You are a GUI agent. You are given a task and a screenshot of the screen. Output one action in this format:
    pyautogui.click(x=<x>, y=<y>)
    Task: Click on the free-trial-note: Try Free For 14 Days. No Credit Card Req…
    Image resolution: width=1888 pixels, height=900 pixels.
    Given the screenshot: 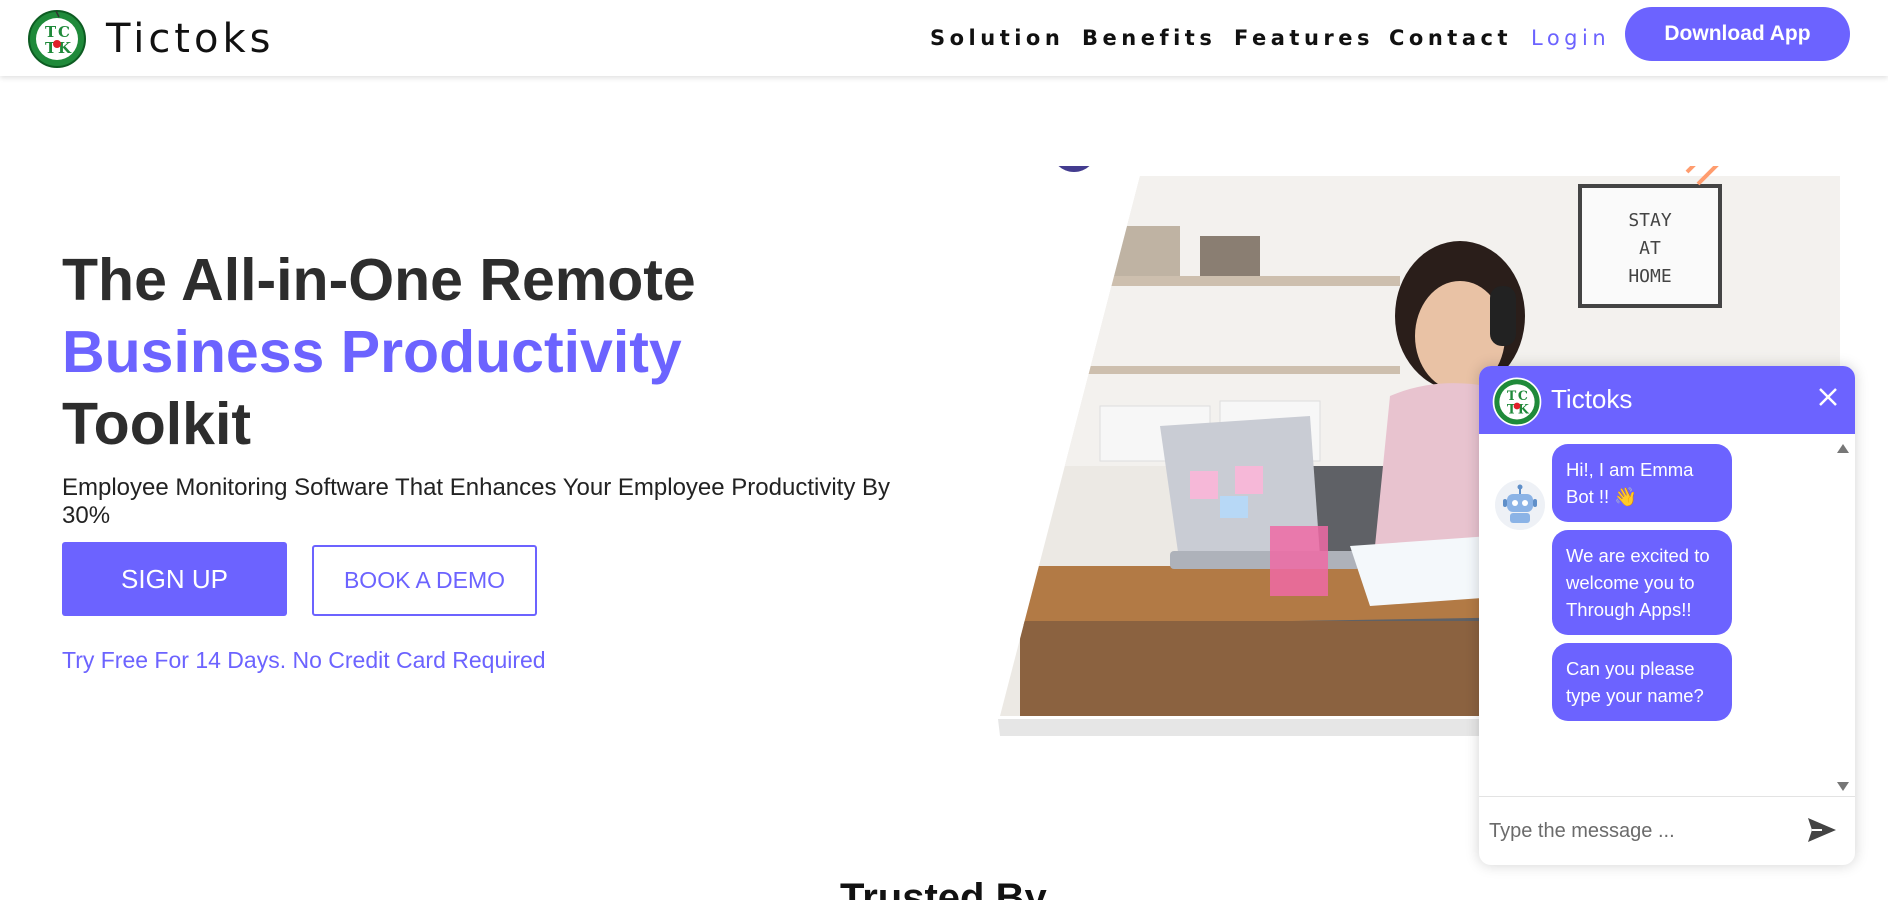 What is the action you would take?
    pyautogui.click(x=304, y=660)
    